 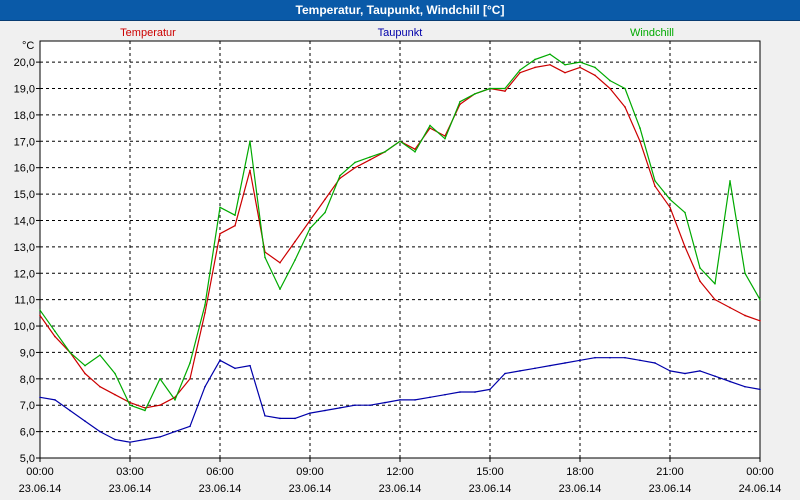 What do you see at coordinates (40, 472) in the screenshot?
I see `x-tick-time: 00:00` at bounding box center [40, 472].